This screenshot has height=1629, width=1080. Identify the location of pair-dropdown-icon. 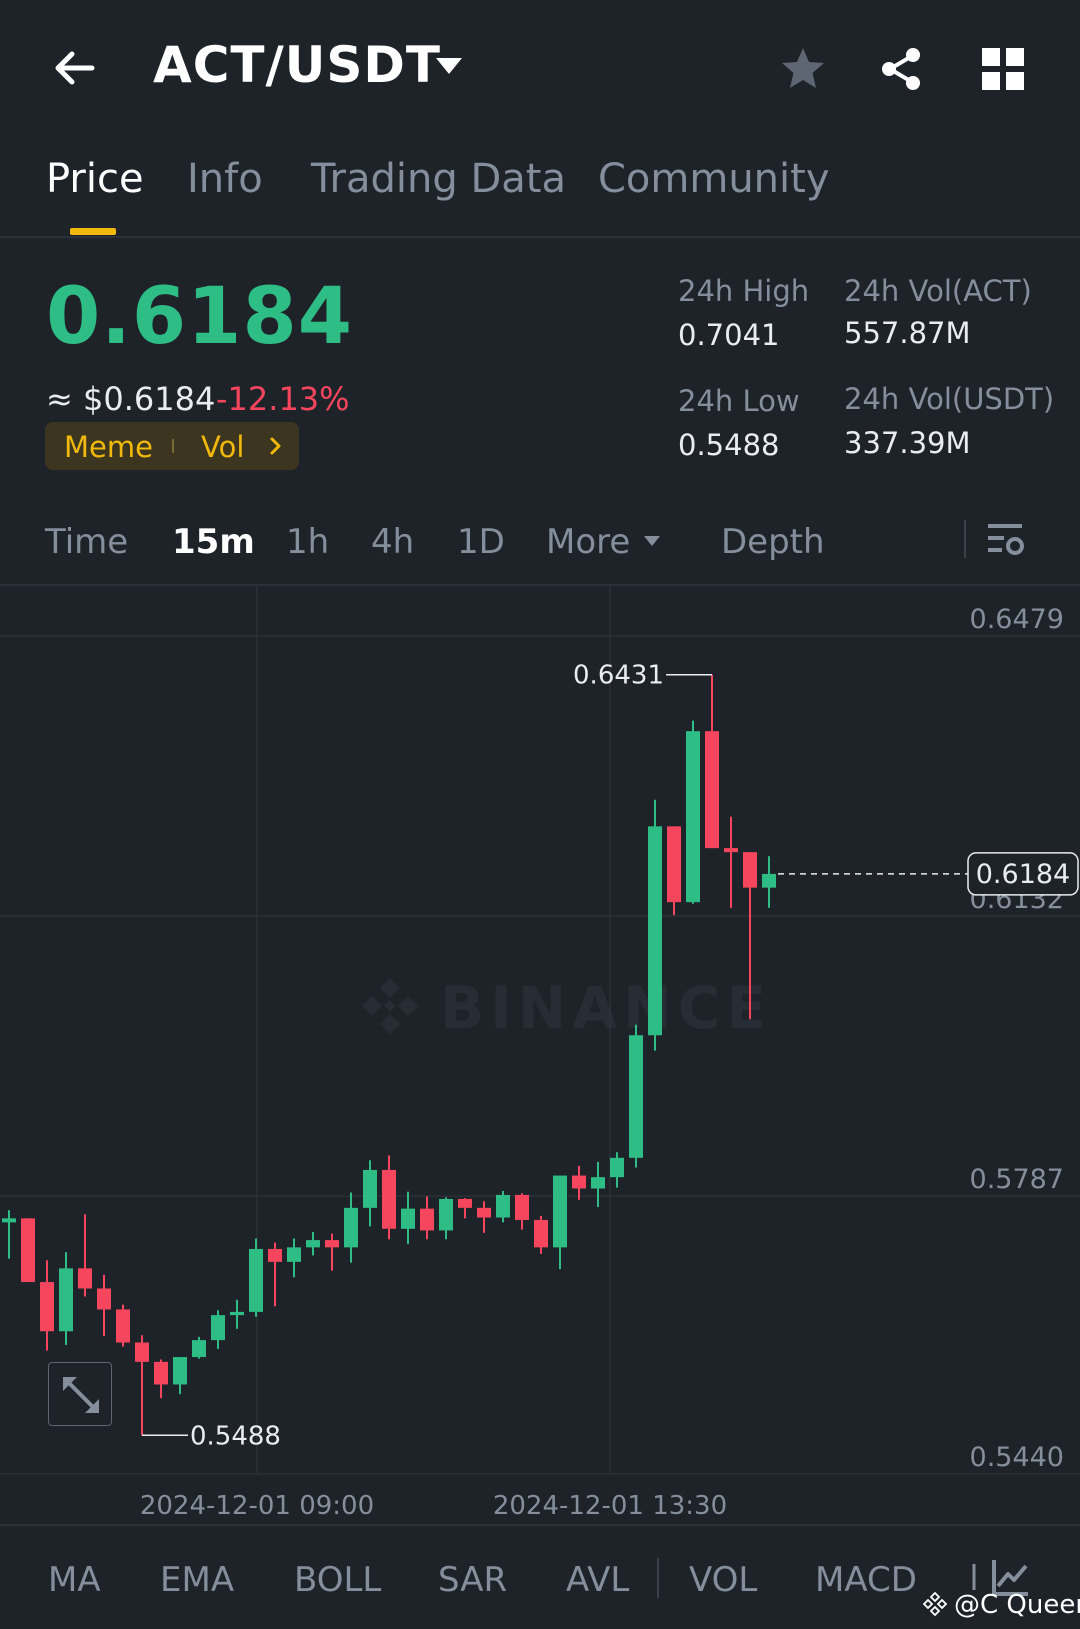
(449, 67).